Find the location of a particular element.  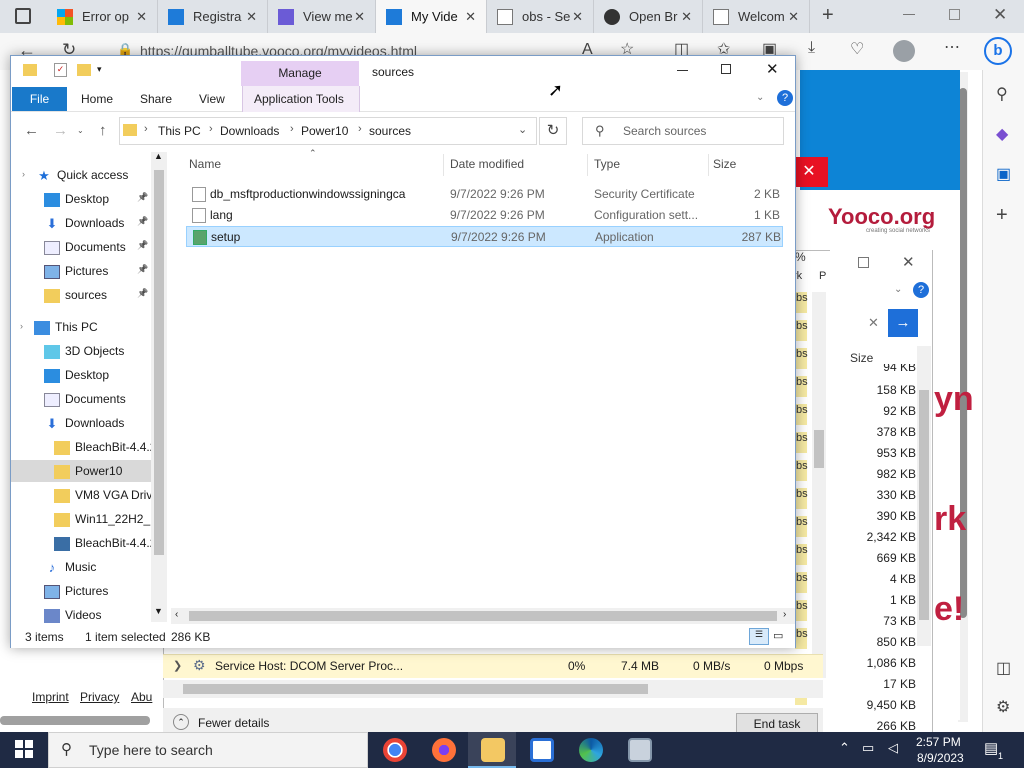

store-icon is located at coordinates (542, 750).